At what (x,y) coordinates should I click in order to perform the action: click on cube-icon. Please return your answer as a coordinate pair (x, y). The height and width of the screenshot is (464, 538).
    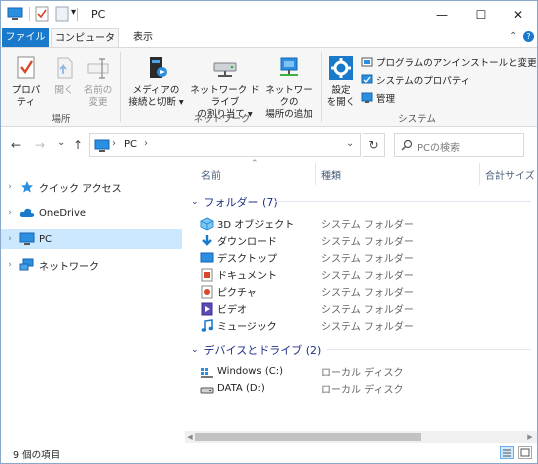
    Looking at the image, I should click on (206, 223).